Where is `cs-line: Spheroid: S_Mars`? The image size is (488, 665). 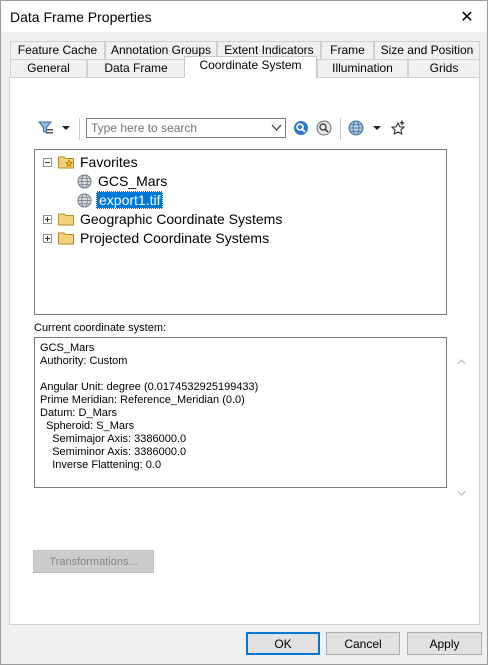 cs-line: Spheroid: S_Mars is located at coordinates (87, 426).